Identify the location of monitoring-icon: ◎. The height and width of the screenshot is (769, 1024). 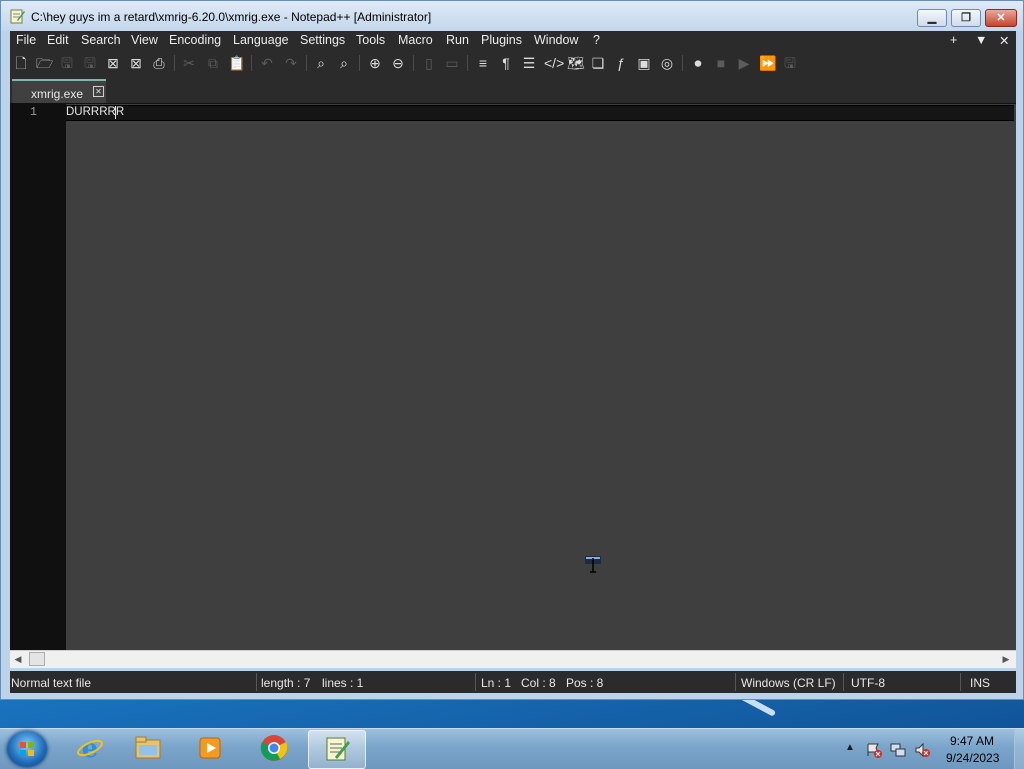
(667, 63).